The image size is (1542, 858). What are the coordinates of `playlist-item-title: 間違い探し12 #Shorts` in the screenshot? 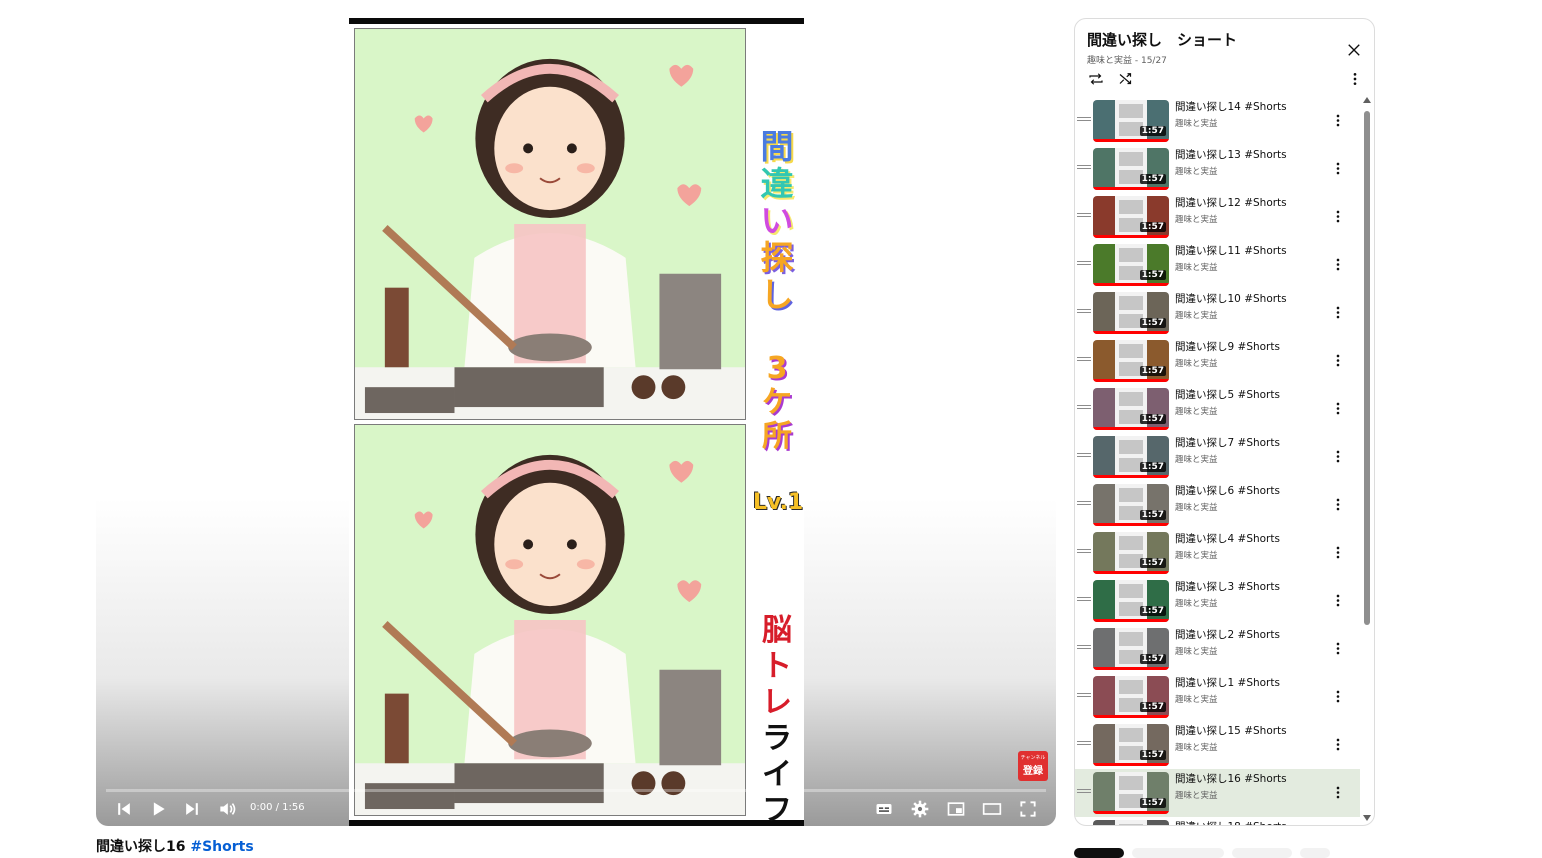 It's located at (1231, 202).